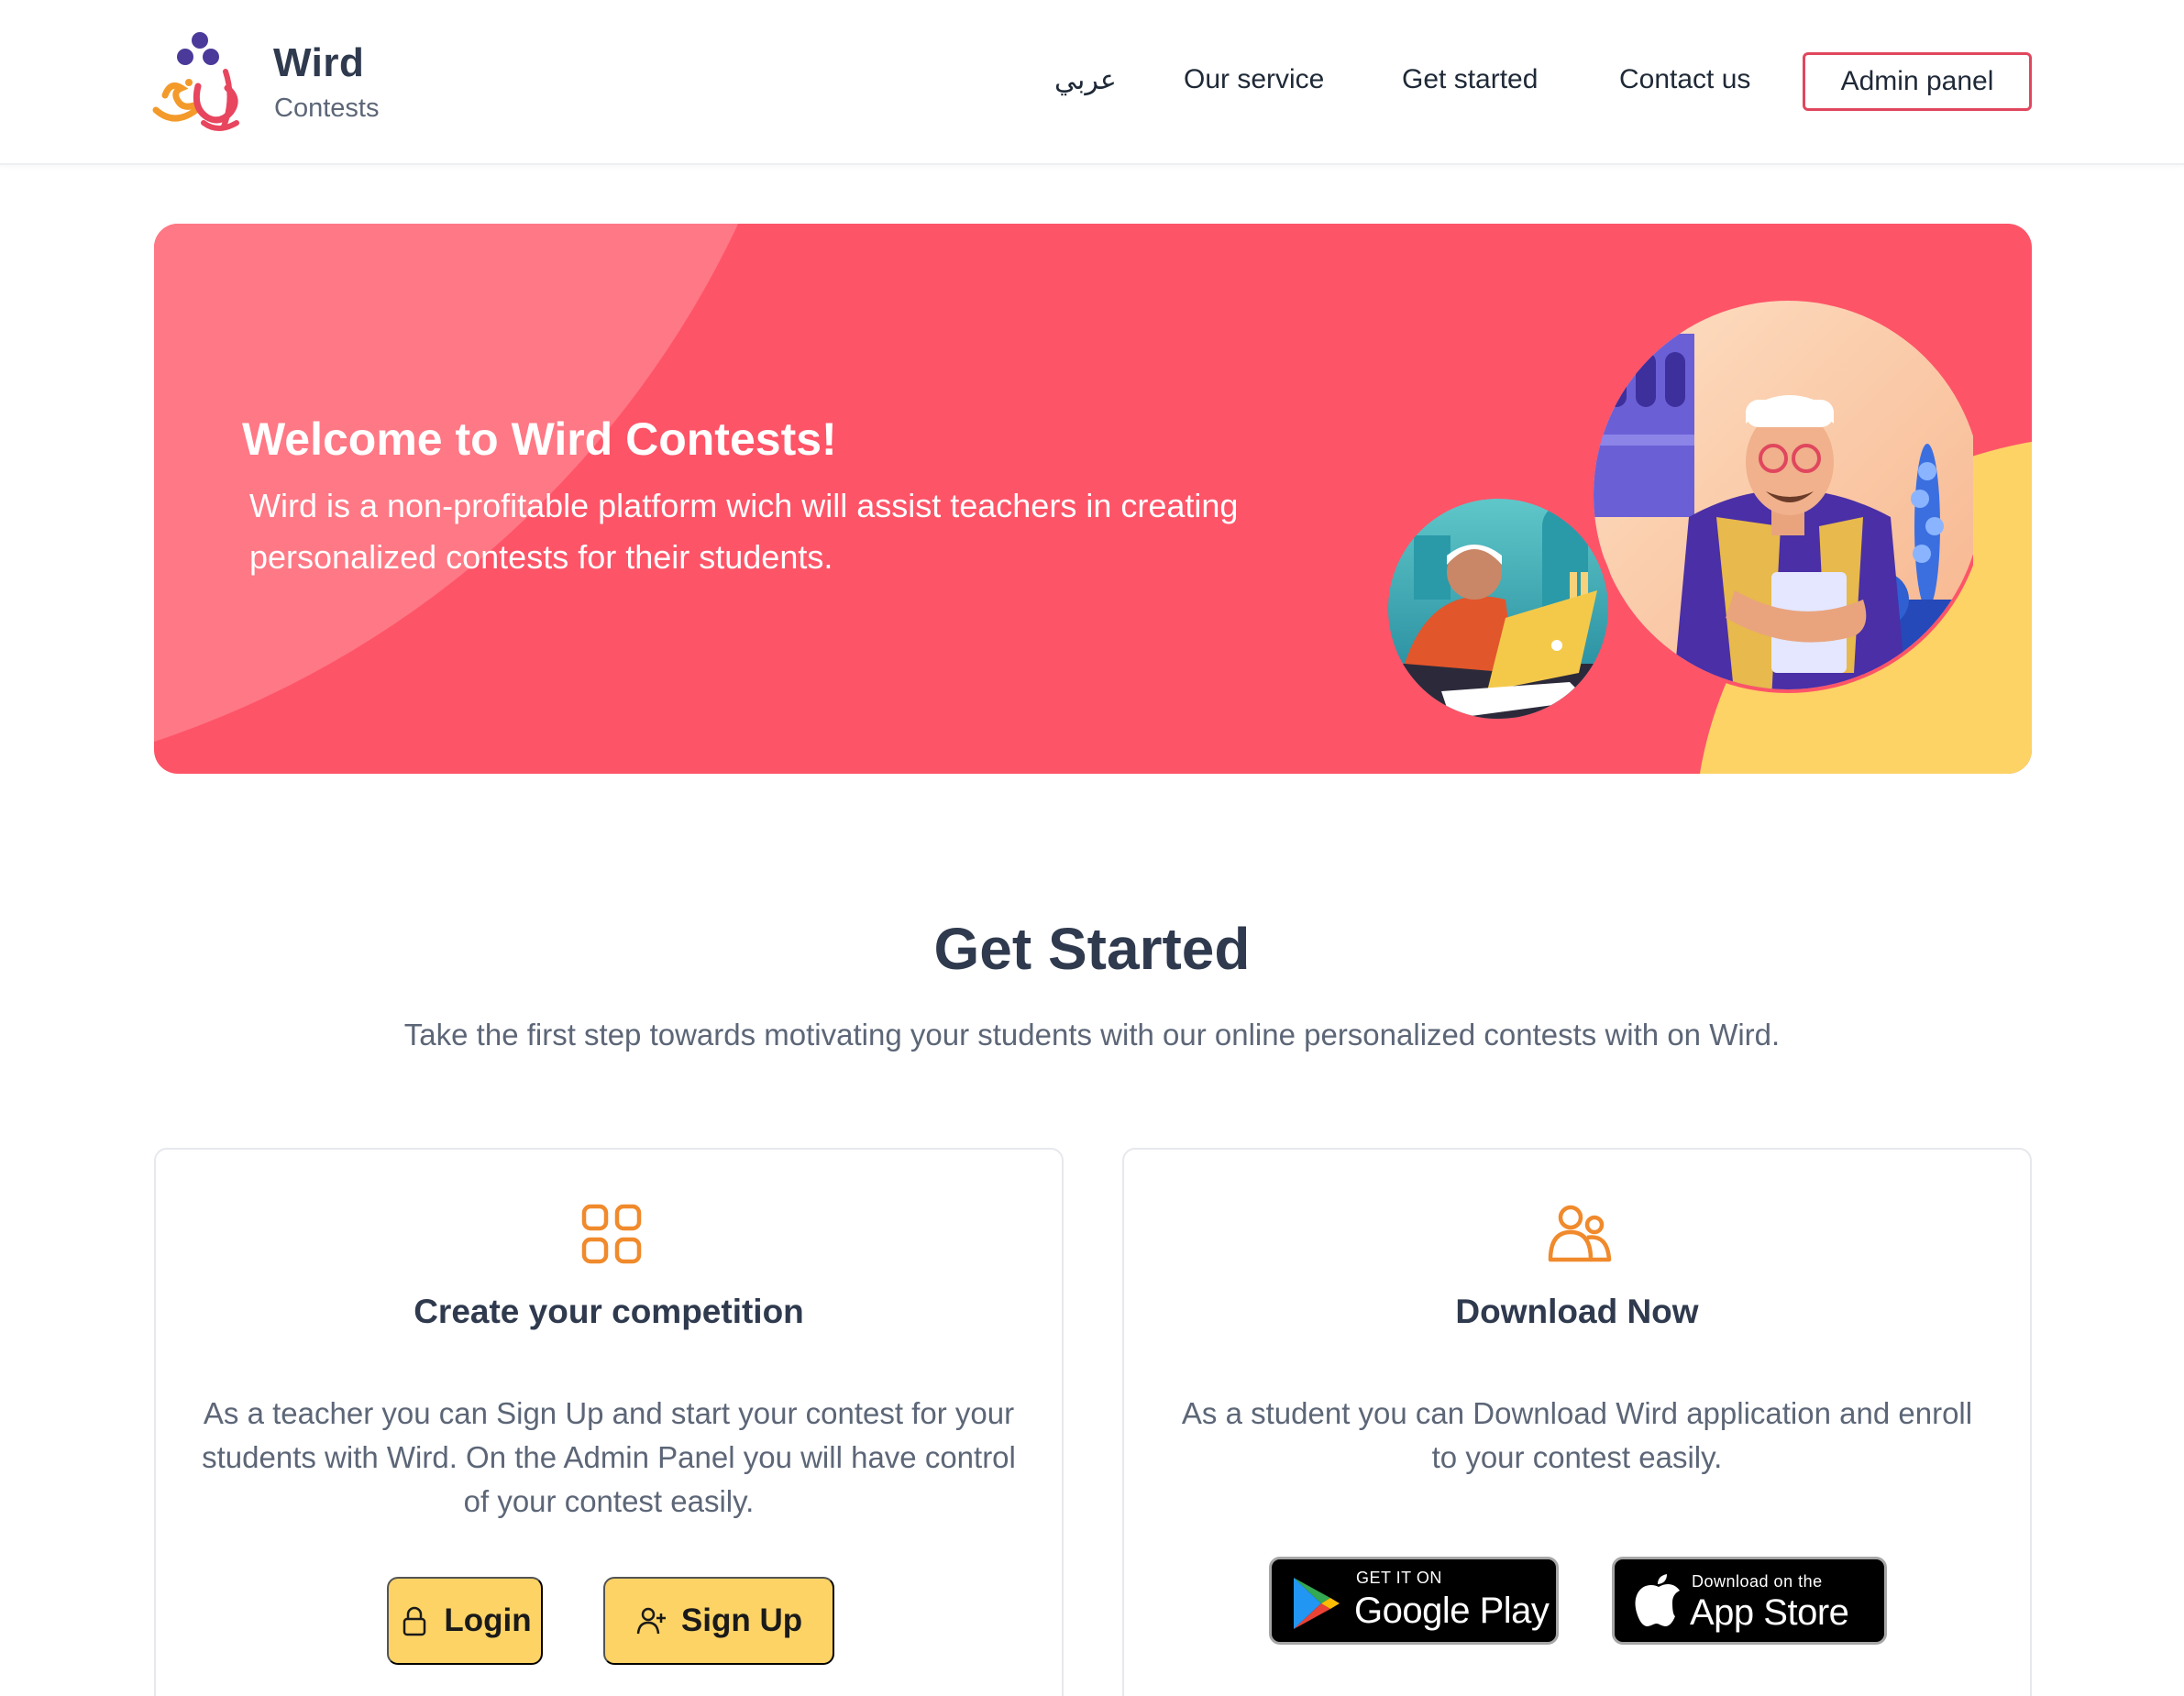 The height and width of the screenshot is (1696, 2184). I want to click on lock-icon, so click(414, 1621).